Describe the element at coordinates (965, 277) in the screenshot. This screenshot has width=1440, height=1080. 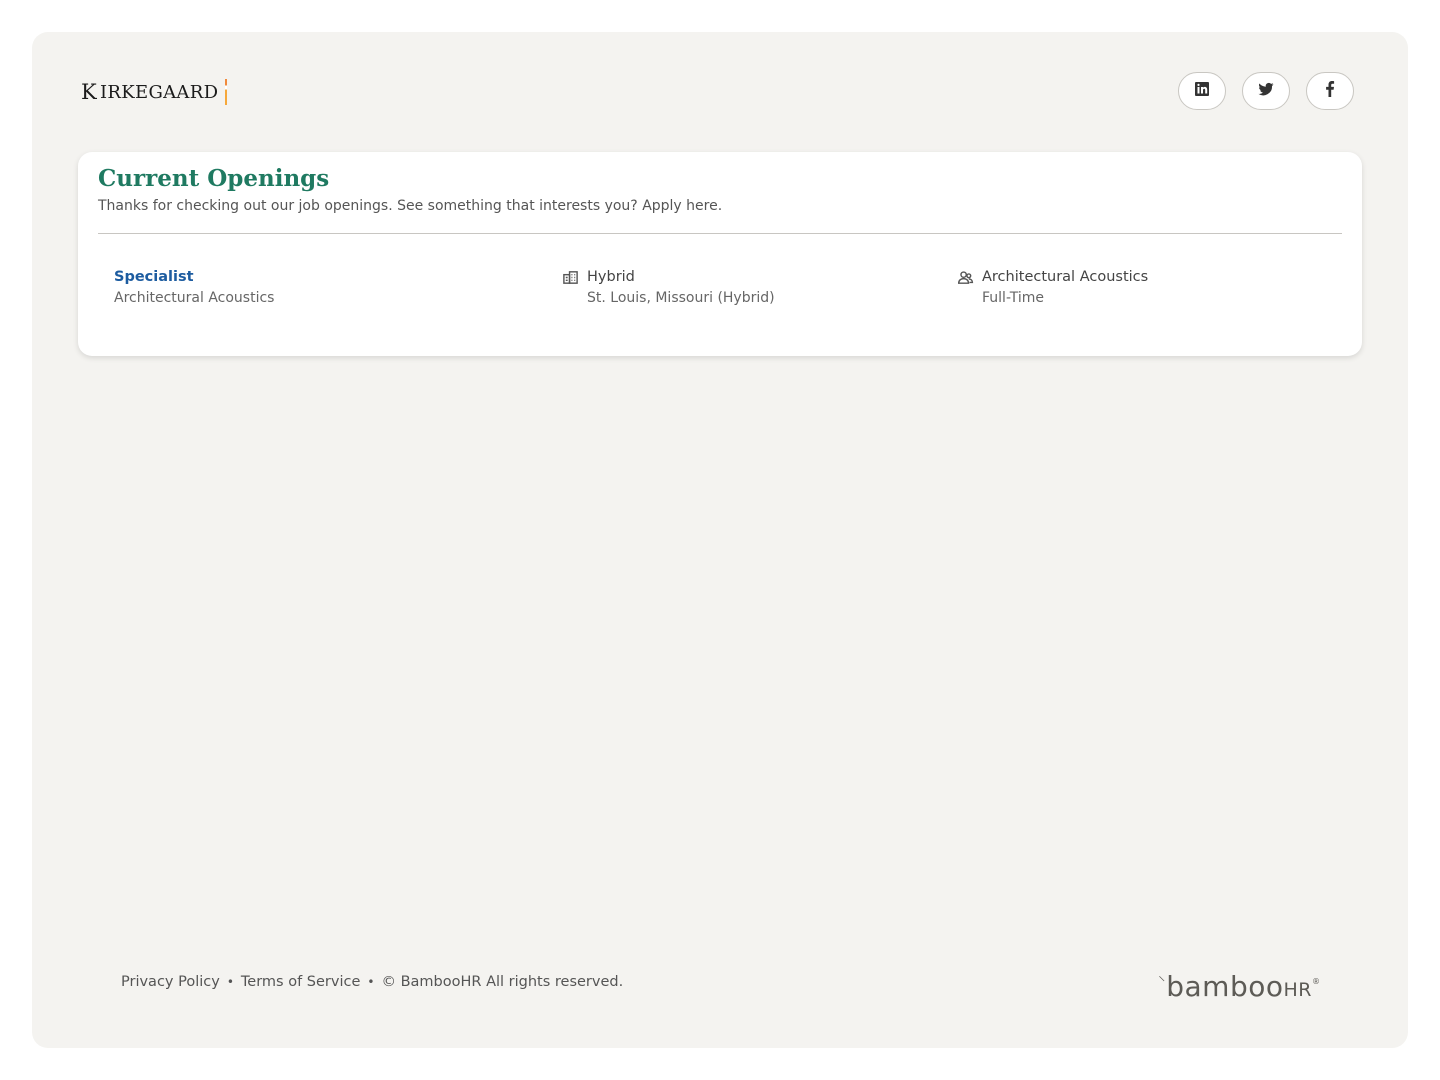
I see `people-icon` at that location.